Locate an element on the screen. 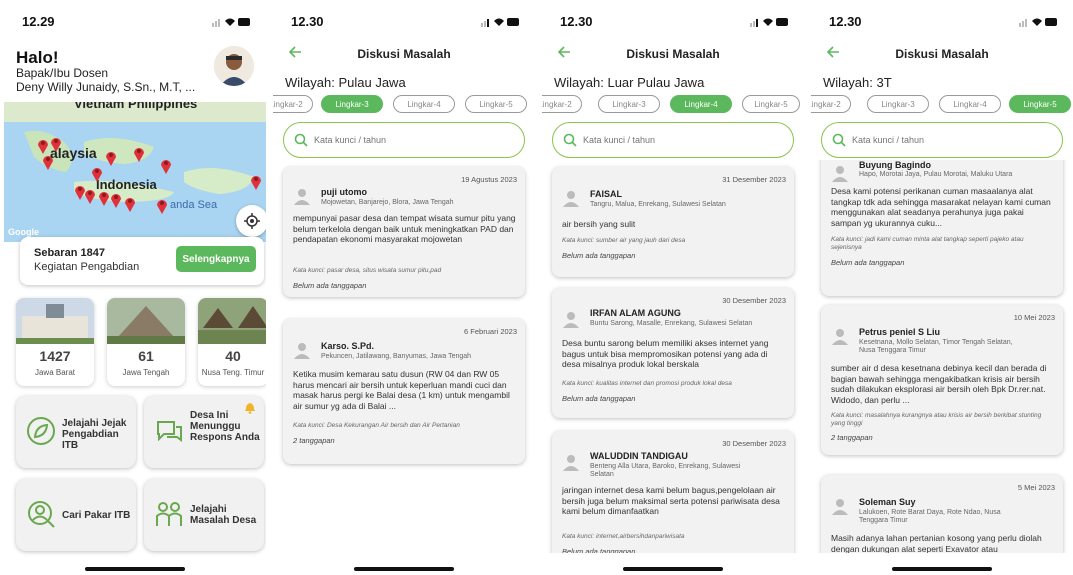 This screenshot has height=575, width=1073. post-author: Soleman Suy is located at coordinates (887, 502).